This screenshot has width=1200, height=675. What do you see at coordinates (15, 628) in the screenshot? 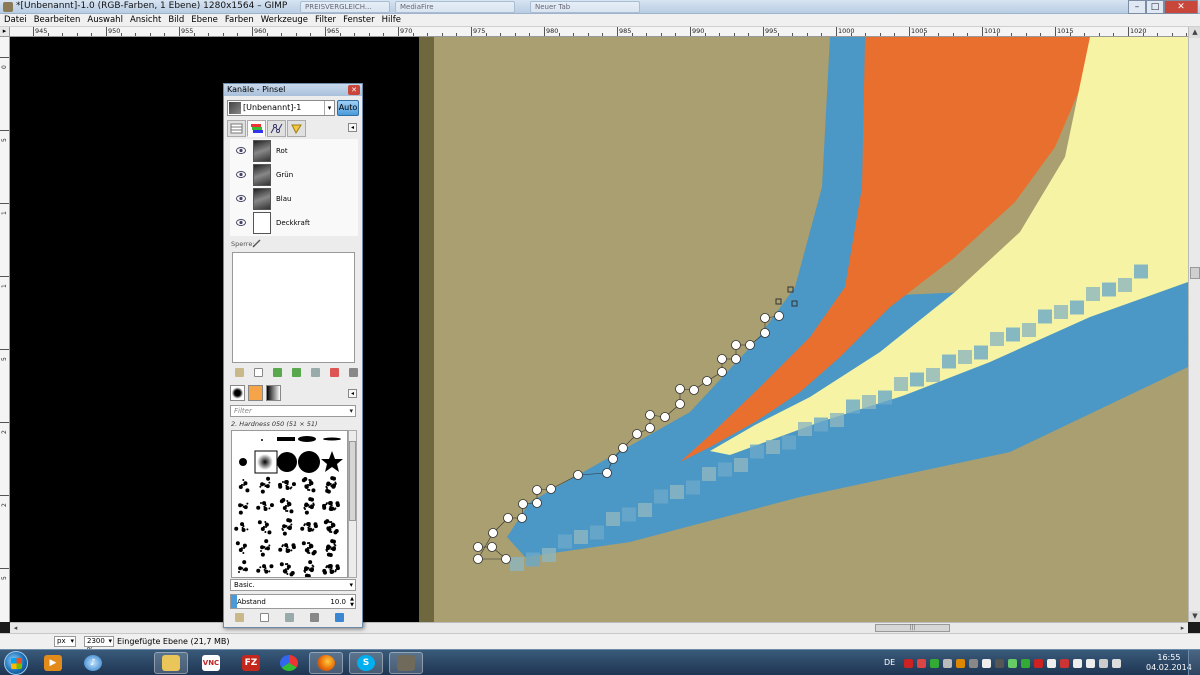
I see `scroll-left-icon: ◂` at bounding box center [15, 628].